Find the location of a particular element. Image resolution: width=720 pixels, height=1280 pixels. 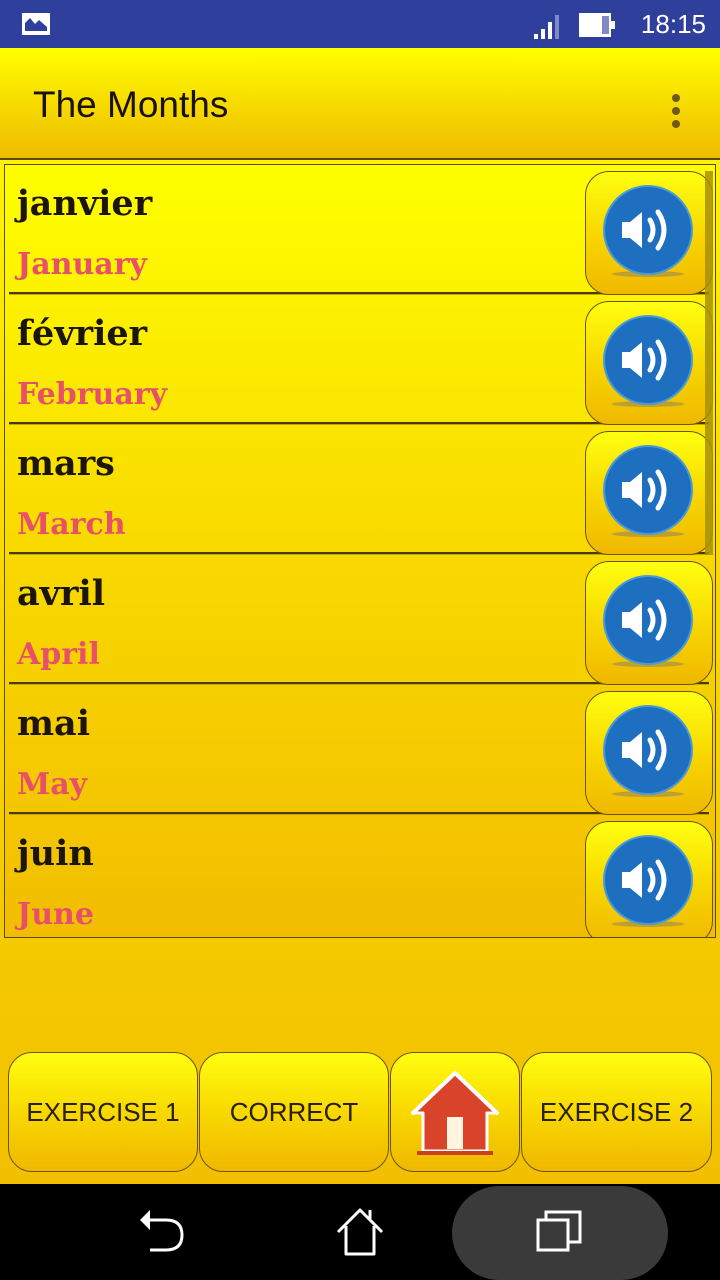

signal-icon is located at coordinates (546, 27).